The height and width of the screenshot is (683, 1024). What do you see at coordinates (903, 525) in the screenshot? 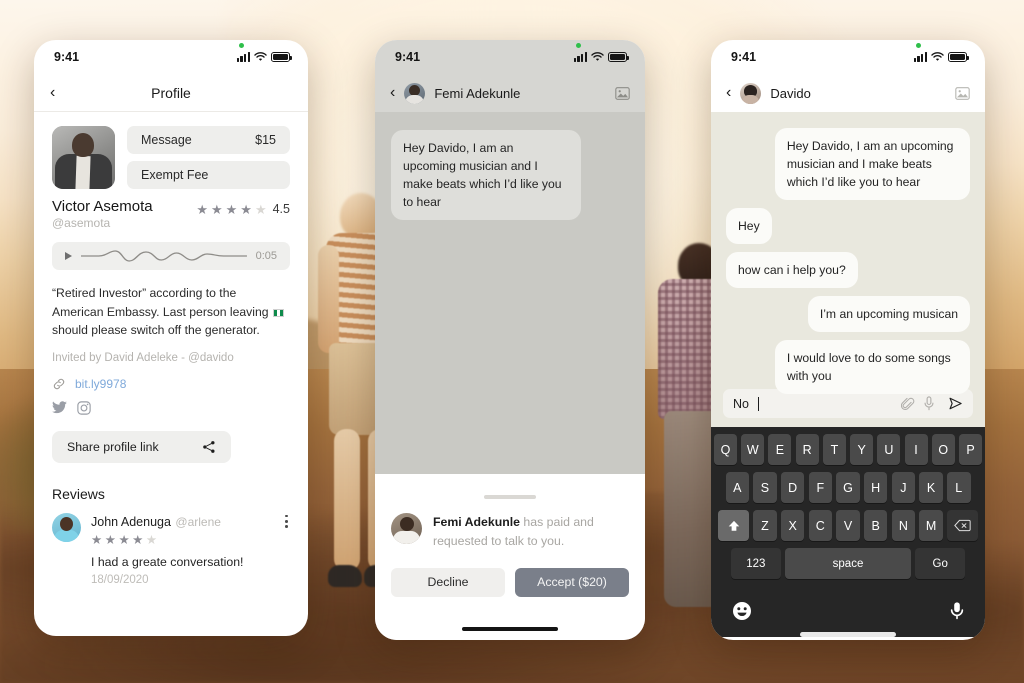
I see `key-n: N` at bounding box center [903, 525].